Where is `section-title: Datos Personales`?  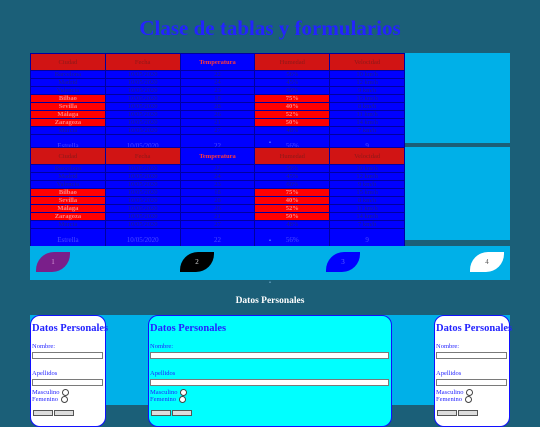
section-title: Datos Personales is located at coordinates (270, 301).